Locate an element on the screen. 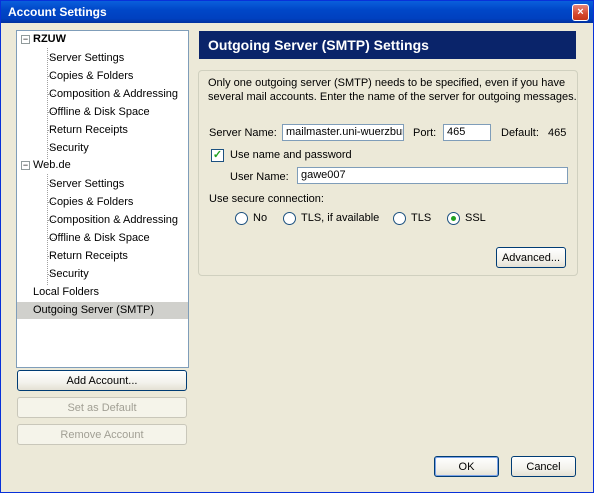 The width and height of the screenshot is (594, 493). remove-account-button: Remove Account is located at coordinates (102, 434).